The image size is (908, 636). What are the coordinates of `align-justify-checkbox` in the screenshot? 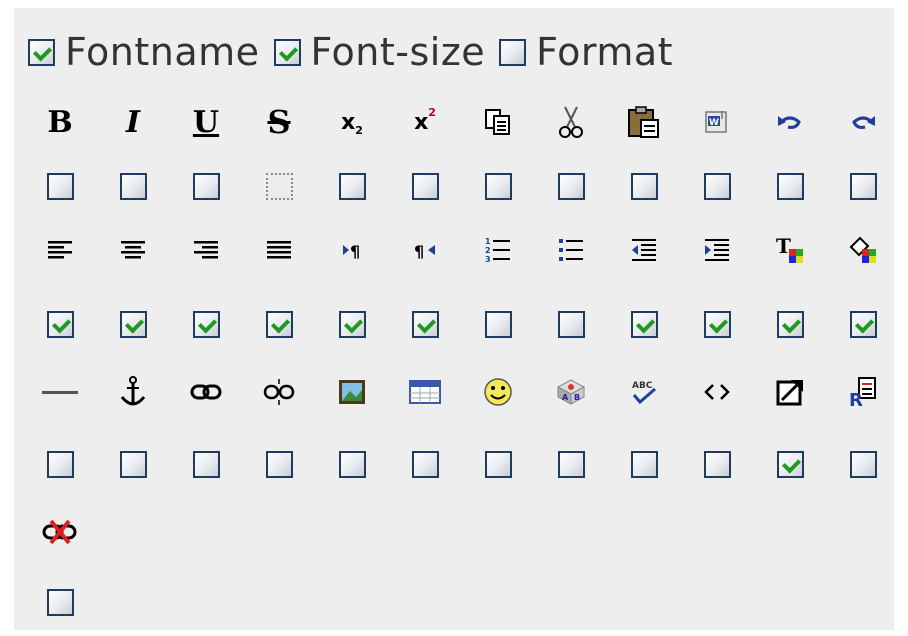 It's located at (279, 324).